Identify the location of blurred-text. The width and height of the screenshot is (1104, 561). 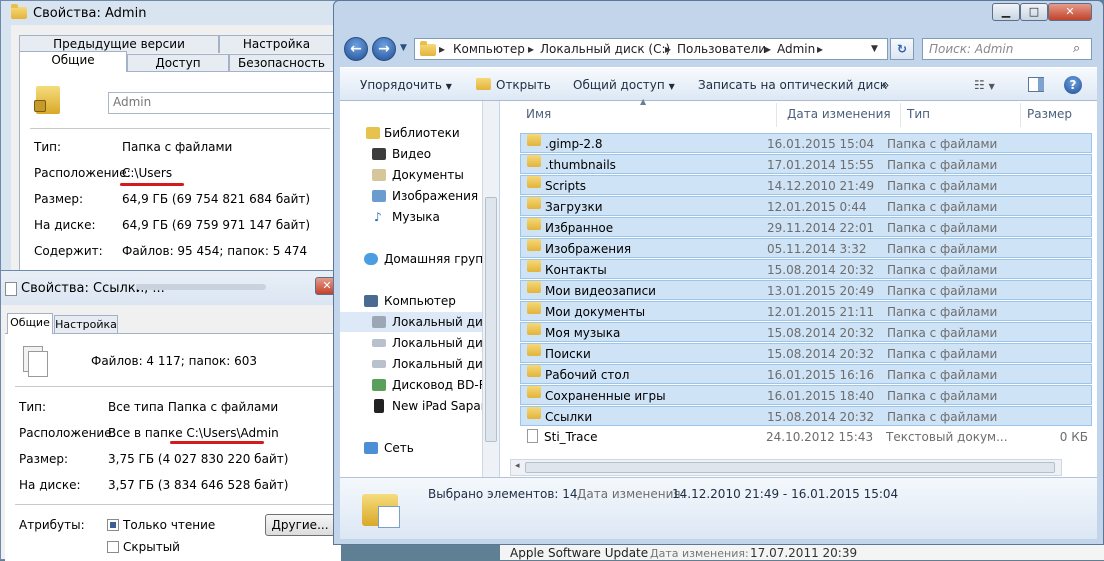
(201, 287).